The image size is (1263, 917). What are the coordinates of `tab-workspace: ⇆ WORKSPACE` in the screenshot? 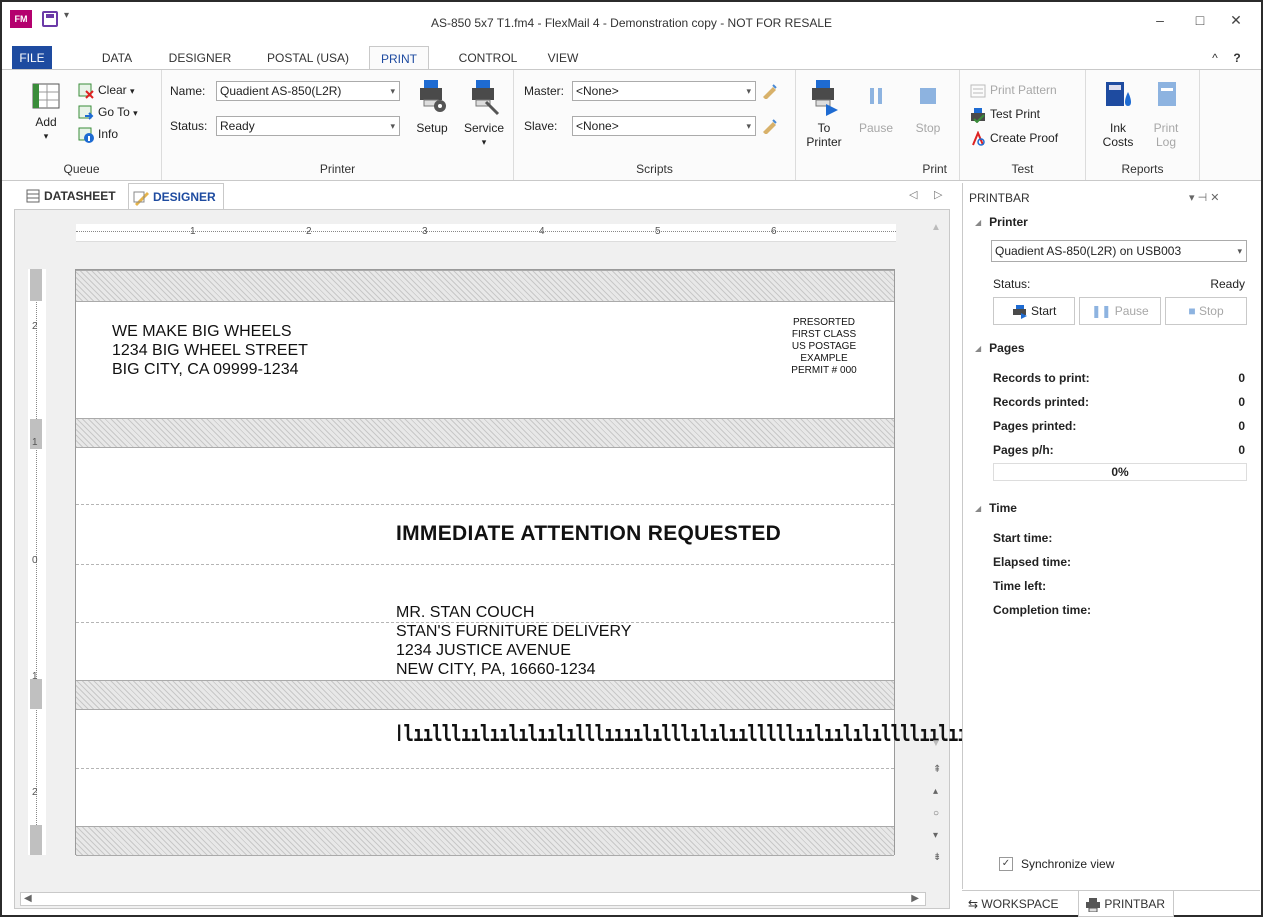 It's located at (1023, 904).